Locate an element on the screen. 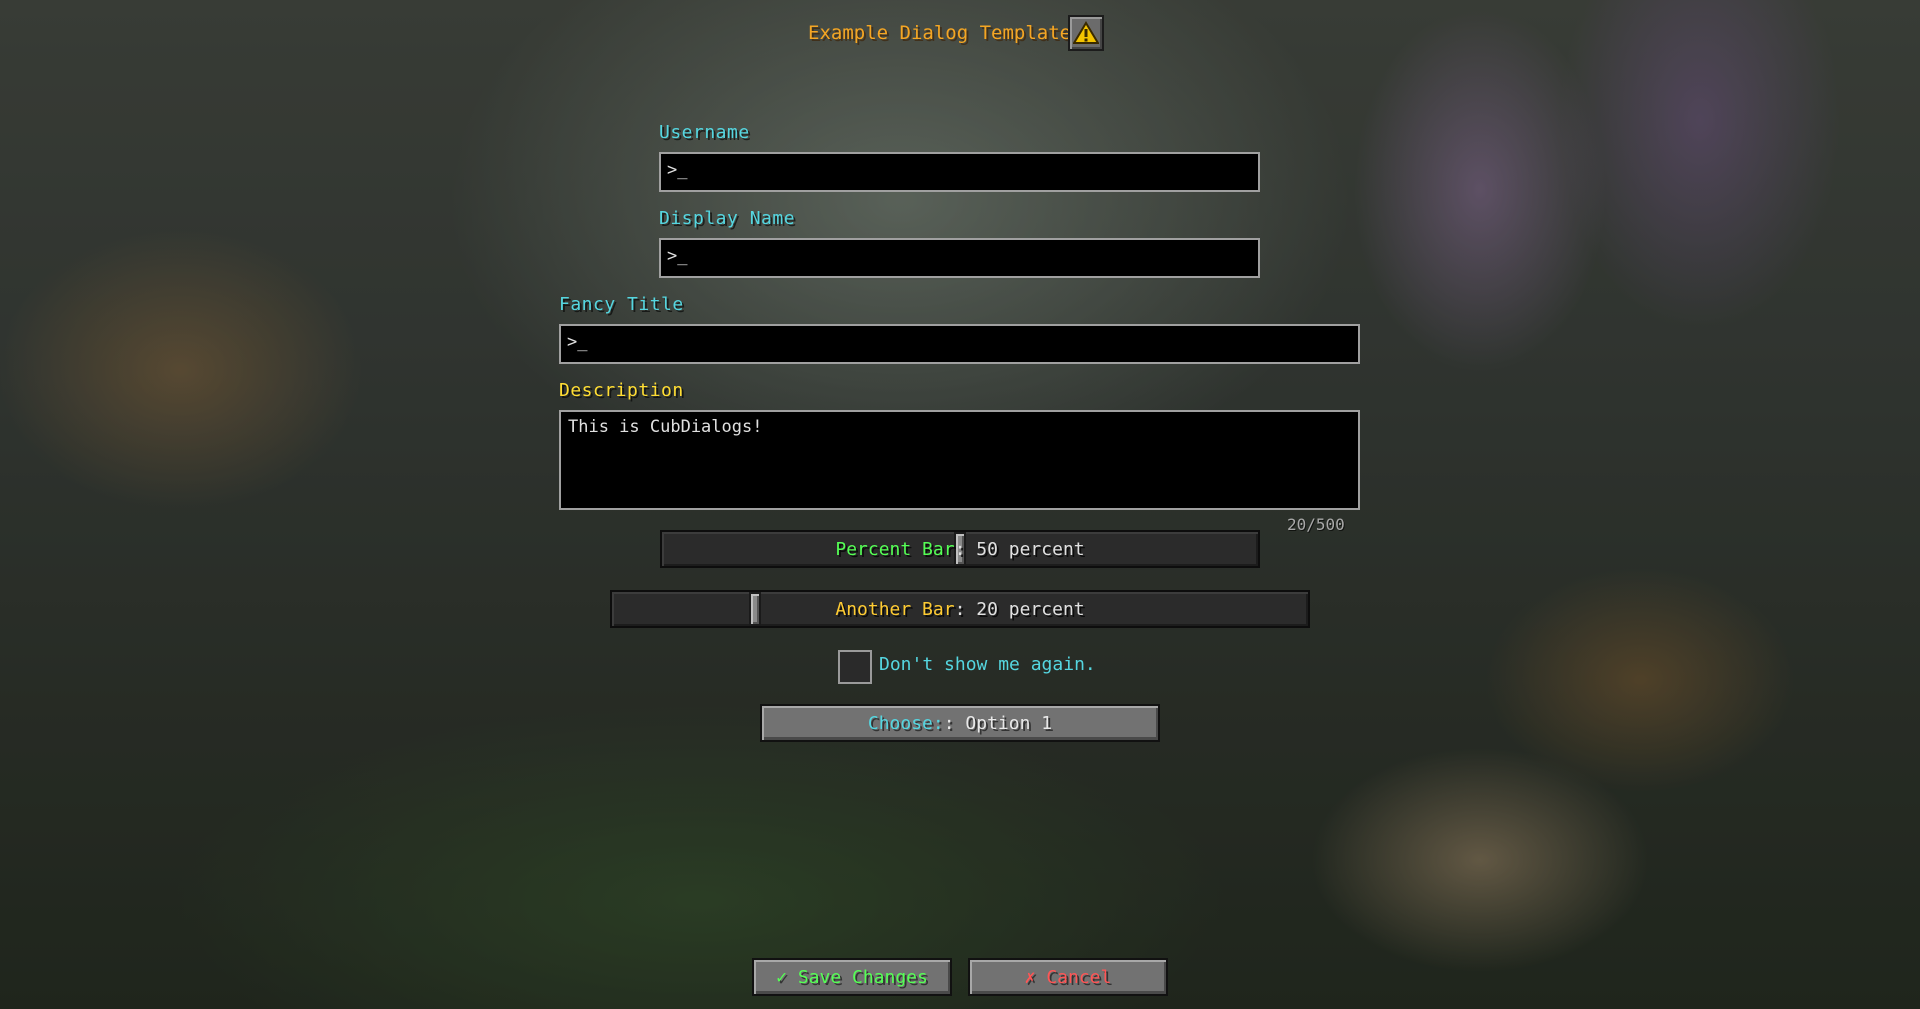 The height and width of the screenshot is (1009, 1920). choose-option-value: : Option 1 is located at coordinates (998, 723).